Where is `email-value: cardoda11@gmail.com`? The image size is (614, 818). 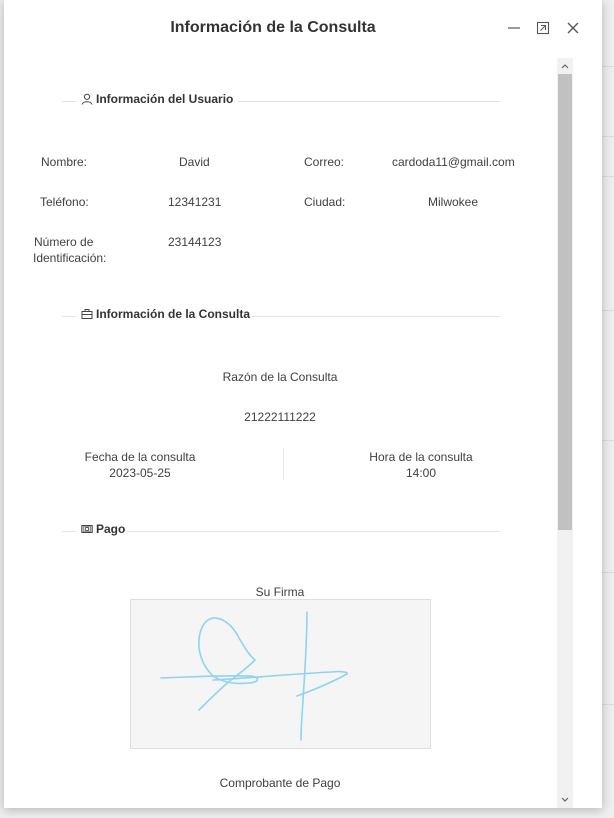 email-value: cardoda11@gmail.com is located at coordinates (453, 162).